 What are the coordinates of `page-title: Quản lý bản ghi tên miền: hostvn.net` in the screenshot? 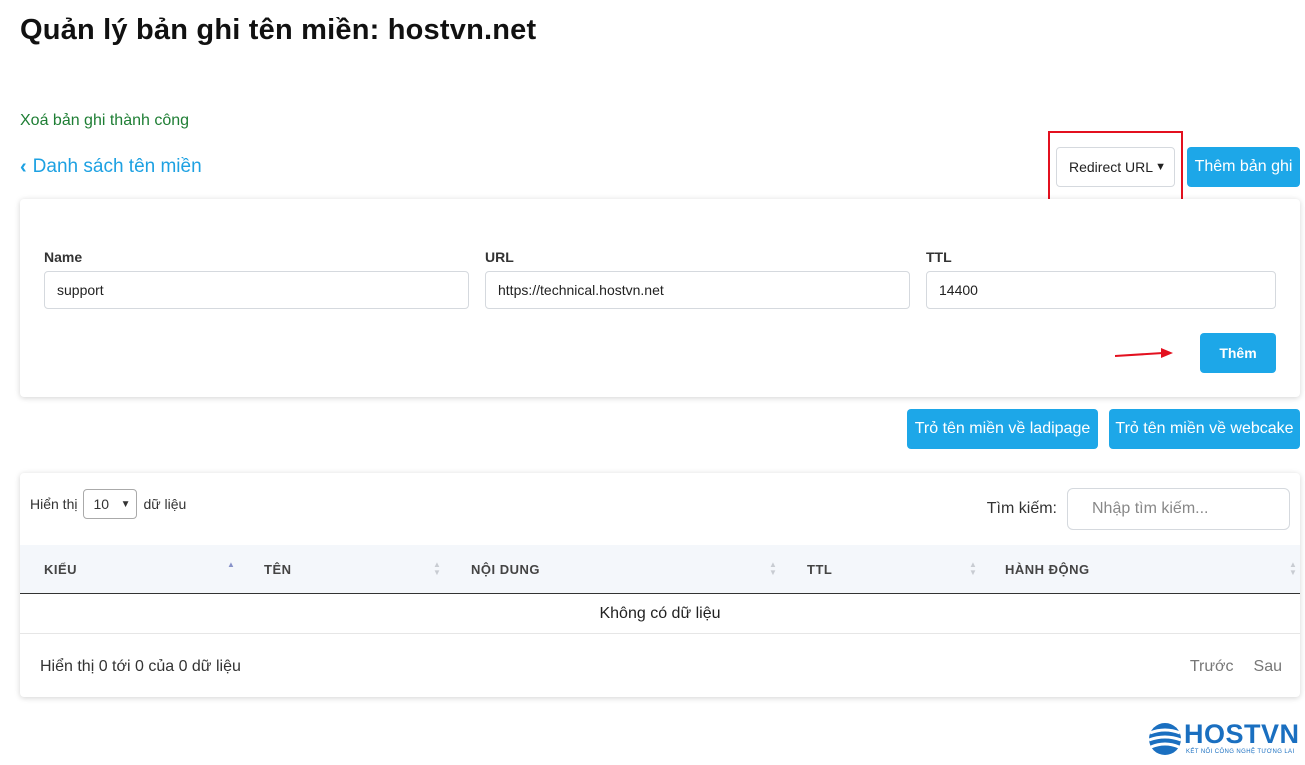 It's located at (278, 30).